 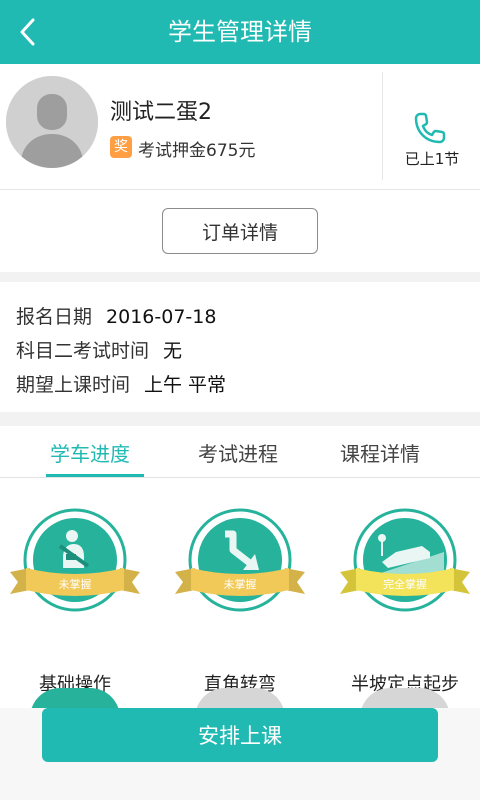 What do you see at coordinates (54, 317) in the screenshot?
I see `signup-date-label: 报名日期` at bounding box center [54, 317].